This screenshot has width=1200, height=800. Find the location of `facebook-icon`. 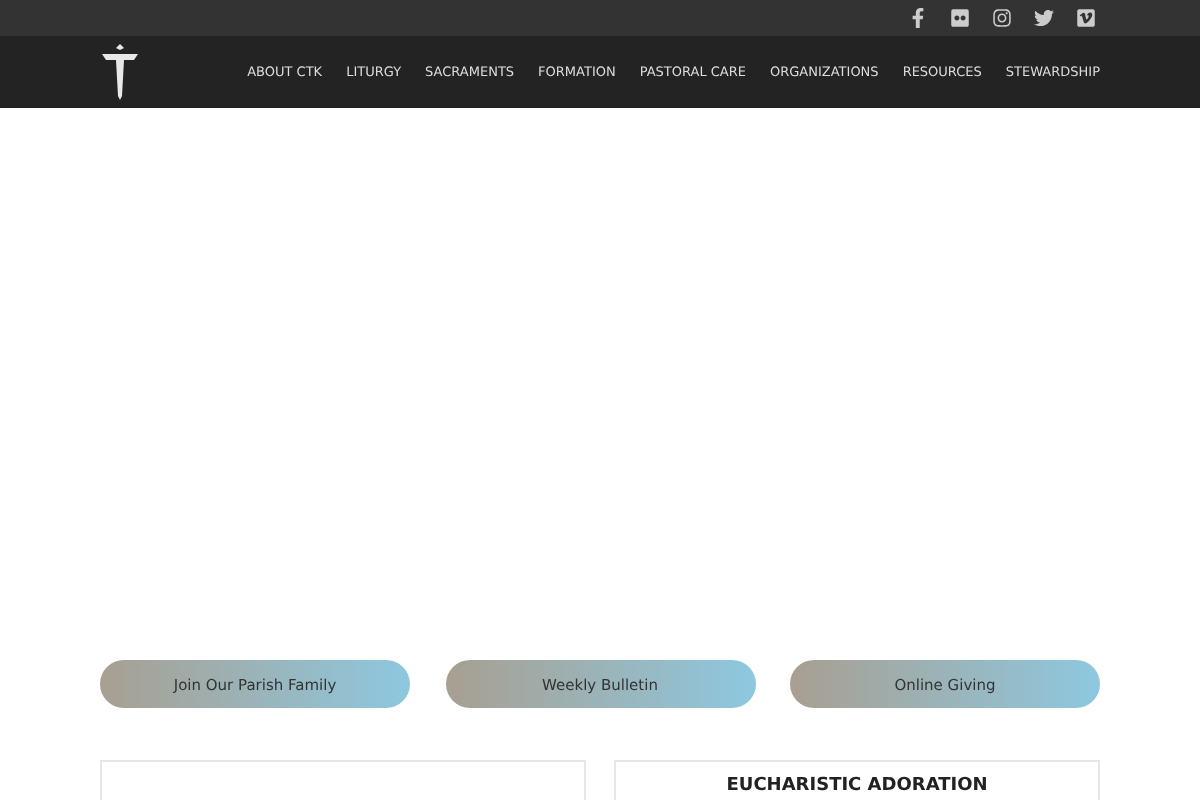

facebook-icon is located at coordinates (918, 18).